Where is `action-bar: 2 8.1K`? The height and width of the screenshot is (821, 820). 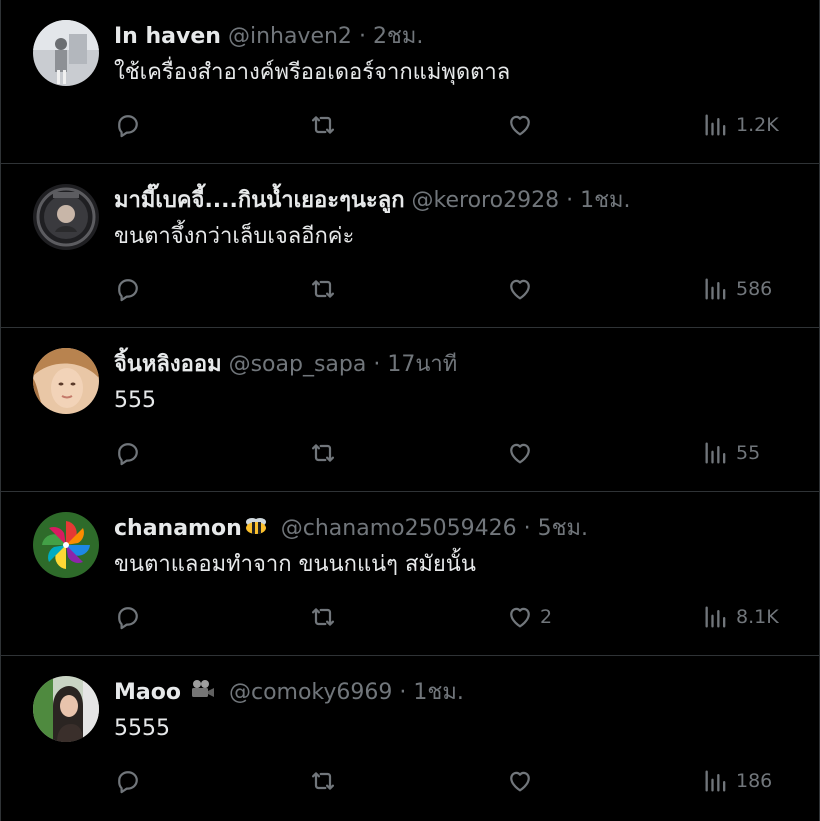
action-bar: 2 8.1K is located at coordinates (454, 617).